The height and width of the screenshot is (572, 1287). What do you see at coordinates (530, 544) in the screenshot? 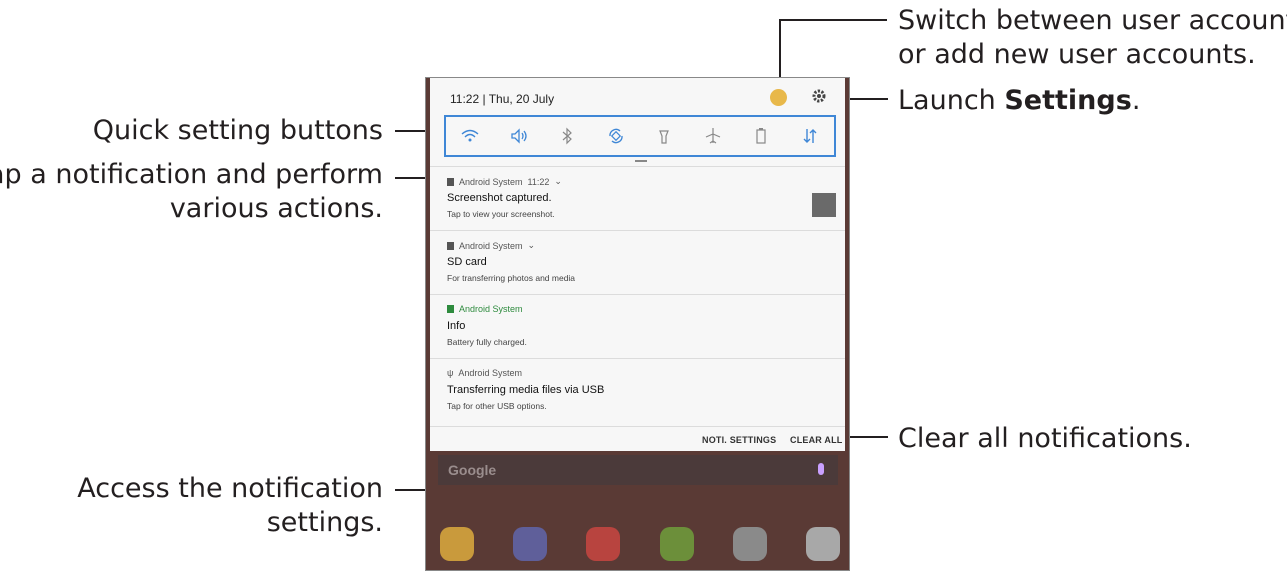
I see `camera-app-icon` at bounding box center [530, 544].